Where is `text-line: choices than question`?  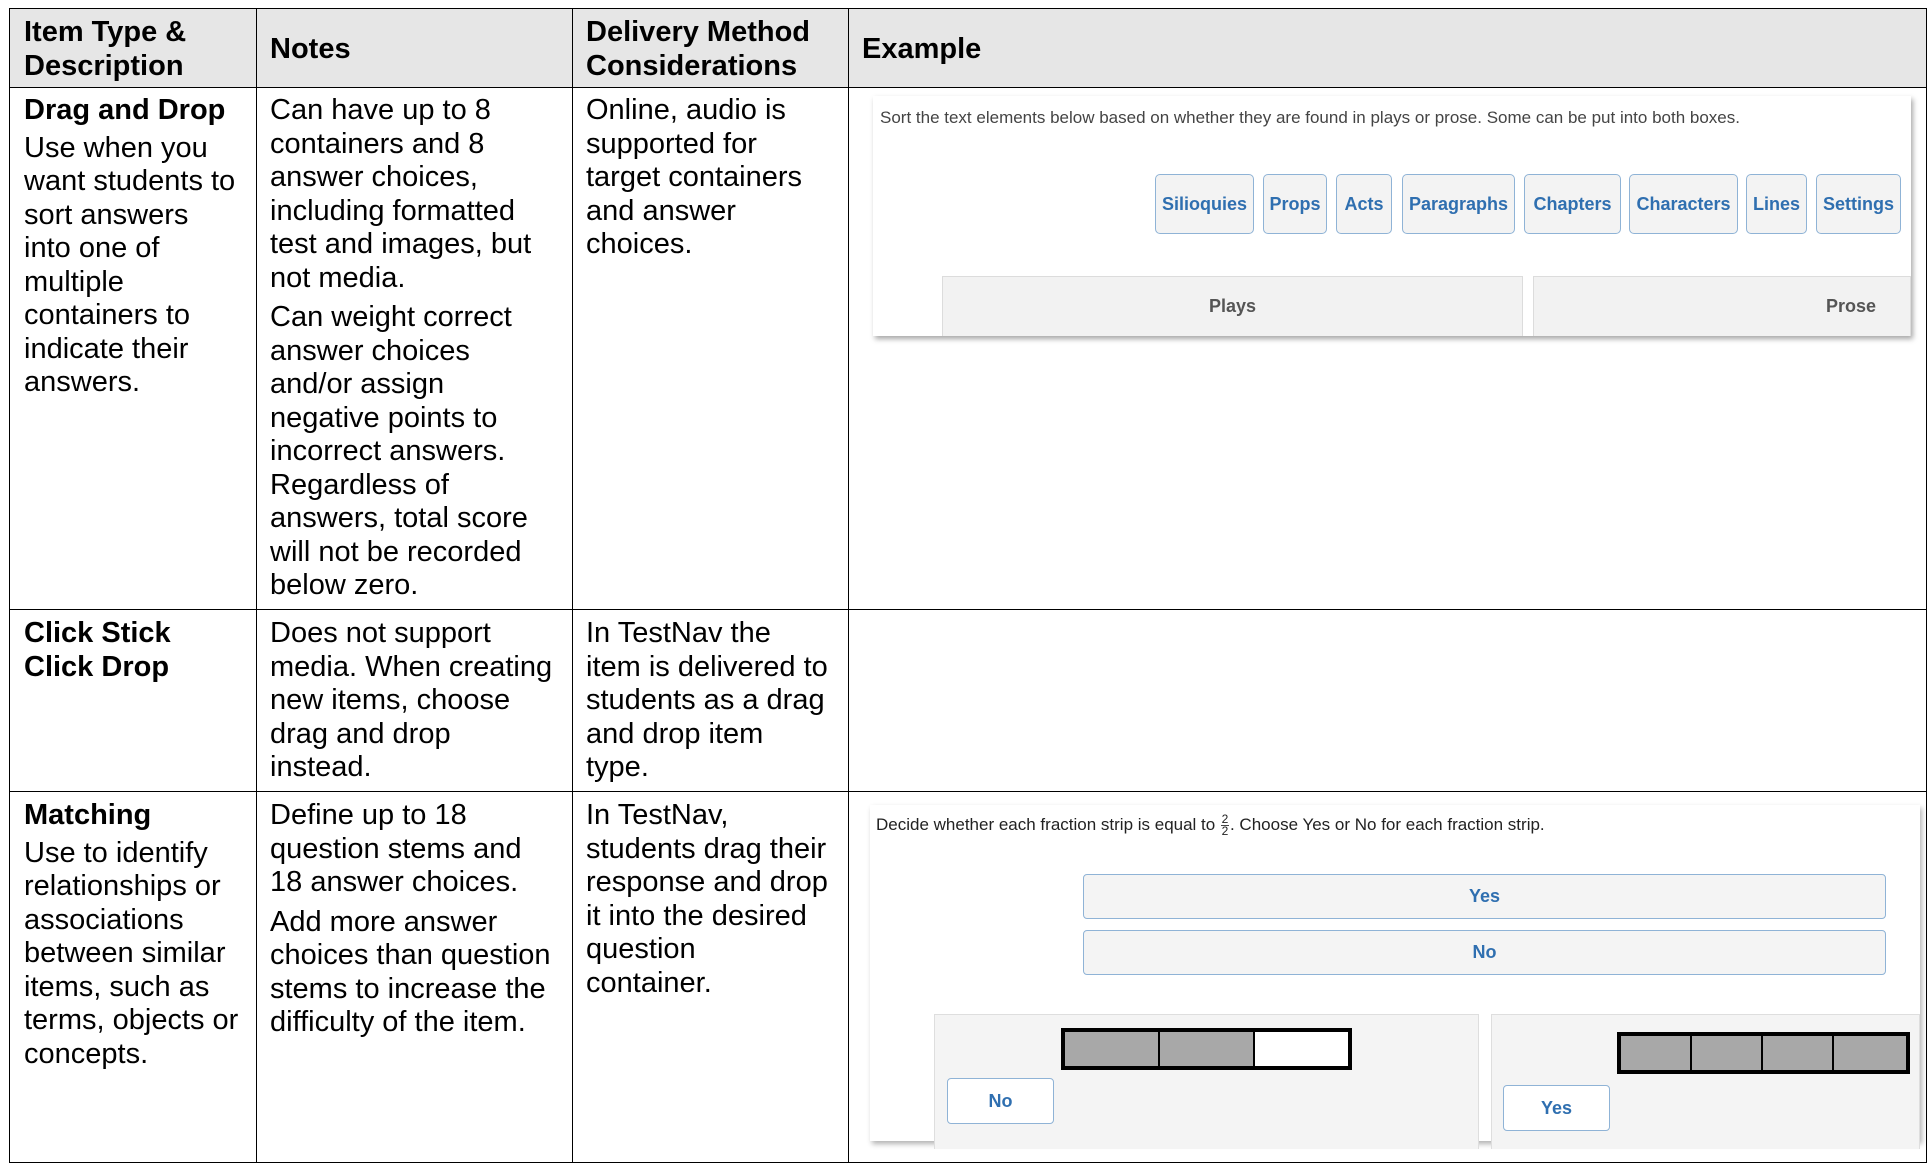 text-line: choices than question is located at coordinates (410, 955).